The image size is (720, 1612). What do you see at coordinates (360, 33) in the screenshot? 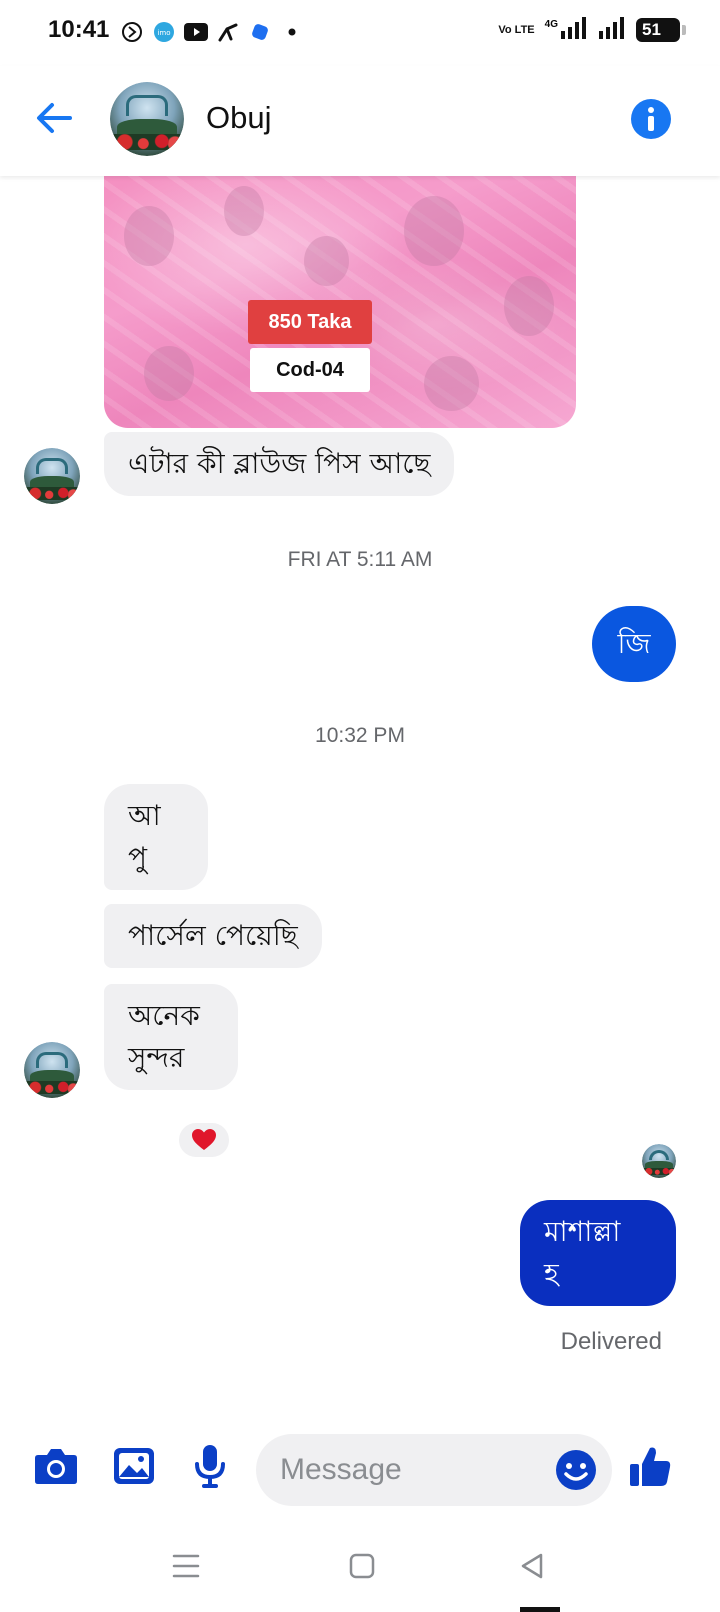
I see `status-bar: 10:41 imo Vo LTE 4G 51` at bounding box center [360, 33].